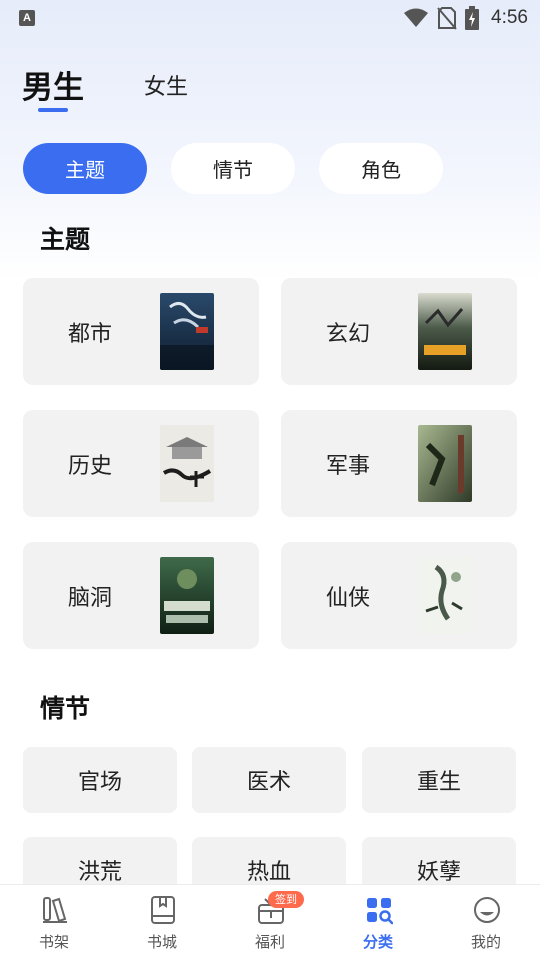 The height and width of the screenshot is (960, 540). What do you see at coordinates (233, 168) in the screenshot?
I see `pill-plot: 情节` at bounding box center [233, 168].